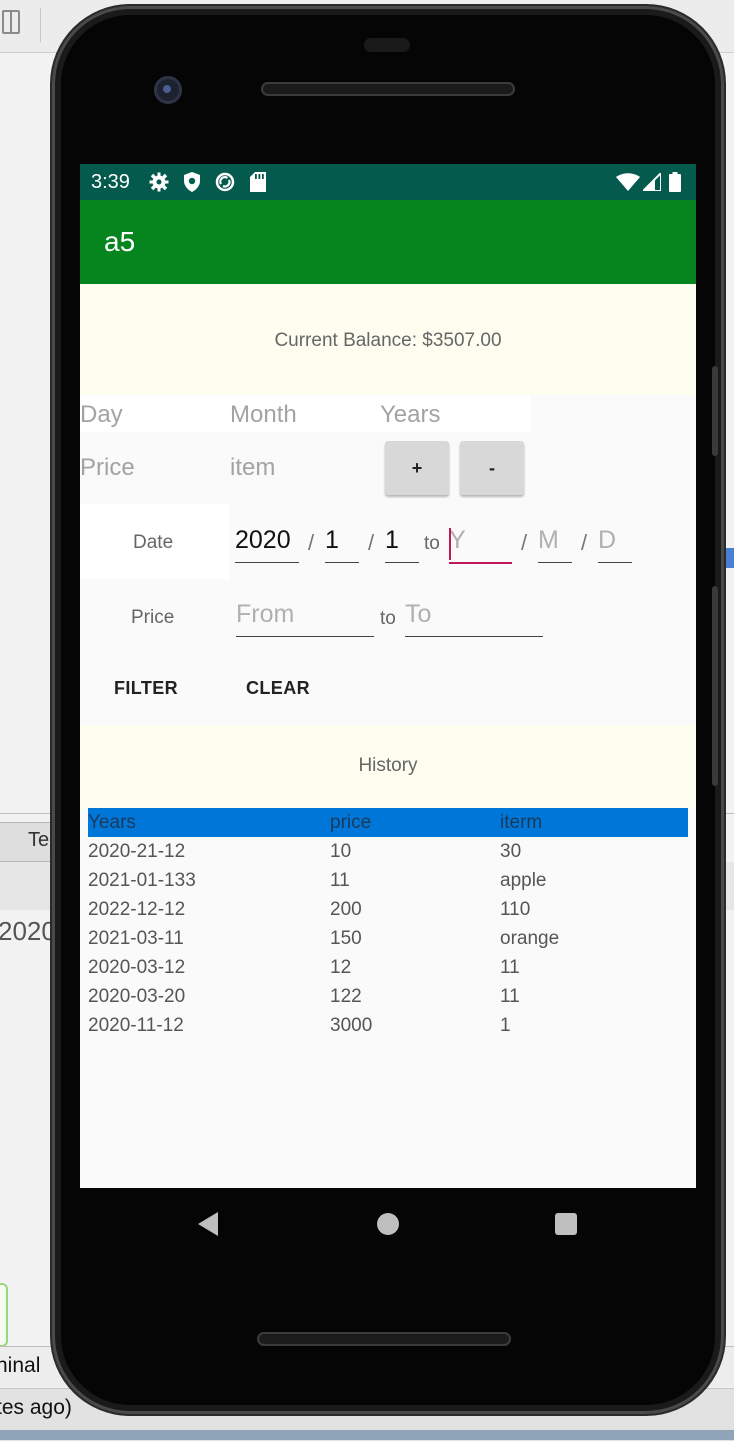 The width and height of the screenshot is (734, 1441). Describe the element at coordinates (351, 1025) in the screenshot. I see `table-cell-price: 3000` at that location.